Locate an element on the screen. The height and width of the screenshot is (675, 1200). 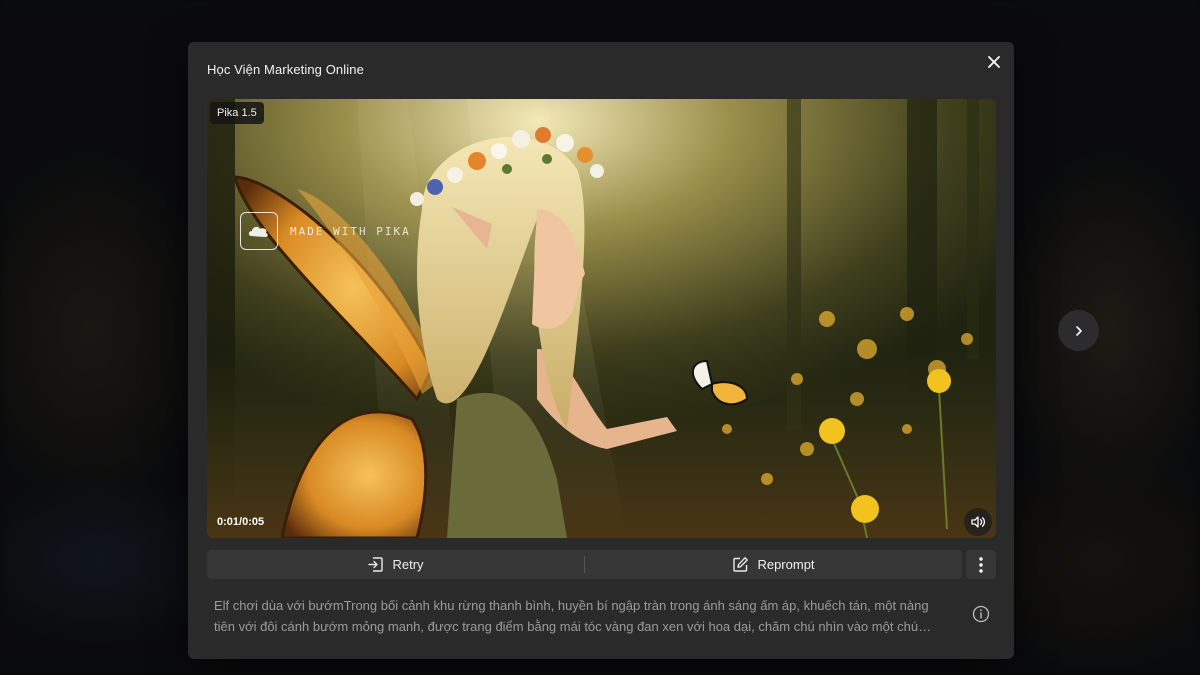
pika-logo-icon is located at coordinates (259, 231).